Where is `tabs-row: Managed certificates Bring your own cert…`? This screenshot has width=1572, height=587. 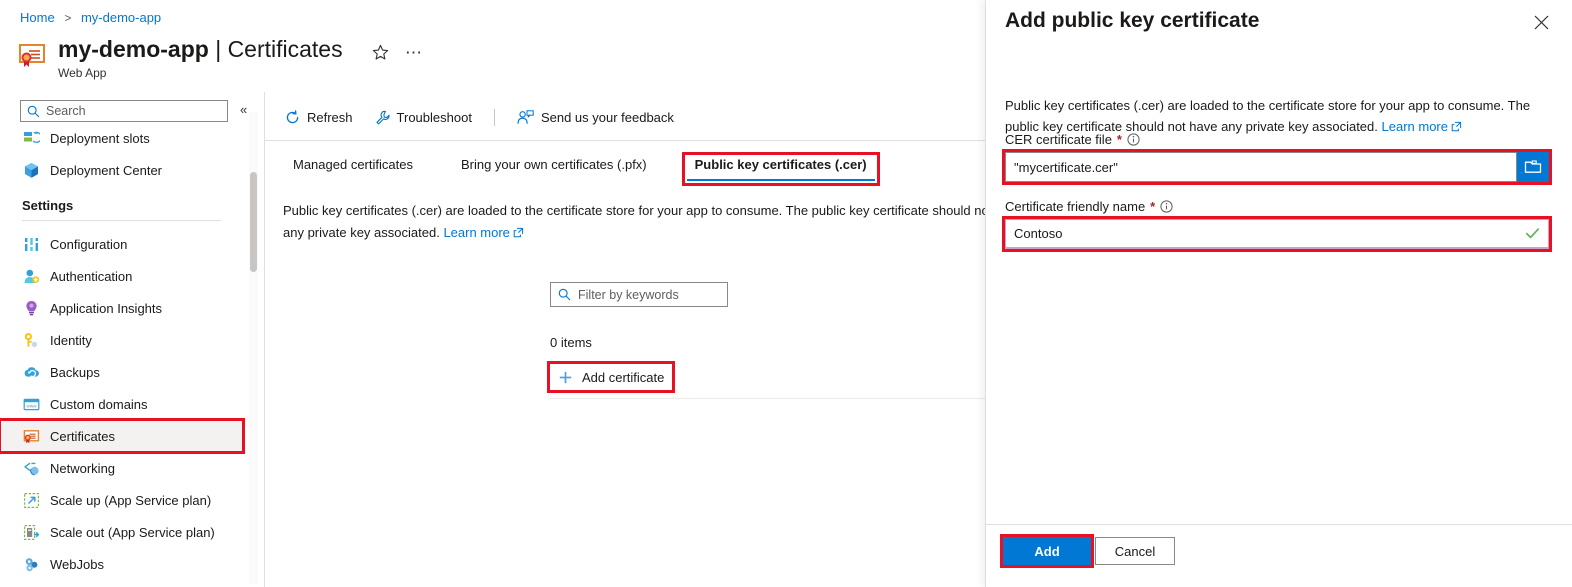 tabs-row: Managed certificates Bring your own cert… is located at coordinates (625, 163).